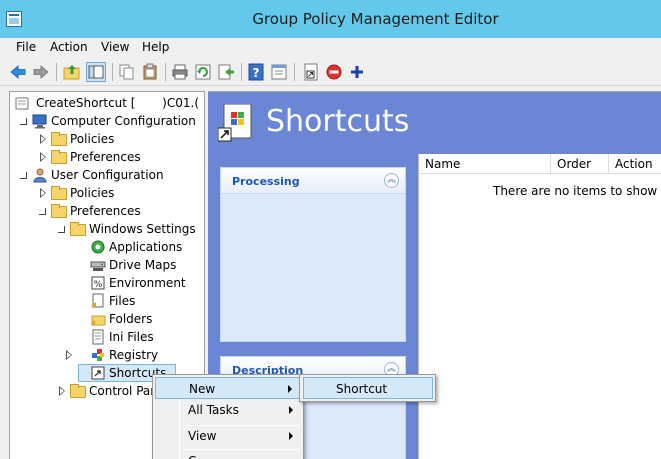 The height and width of the screenshot is (459, 661). Describe the element at coordinates (141, 301) in the screenshot. I see `tree-item-files: Files` at that location.